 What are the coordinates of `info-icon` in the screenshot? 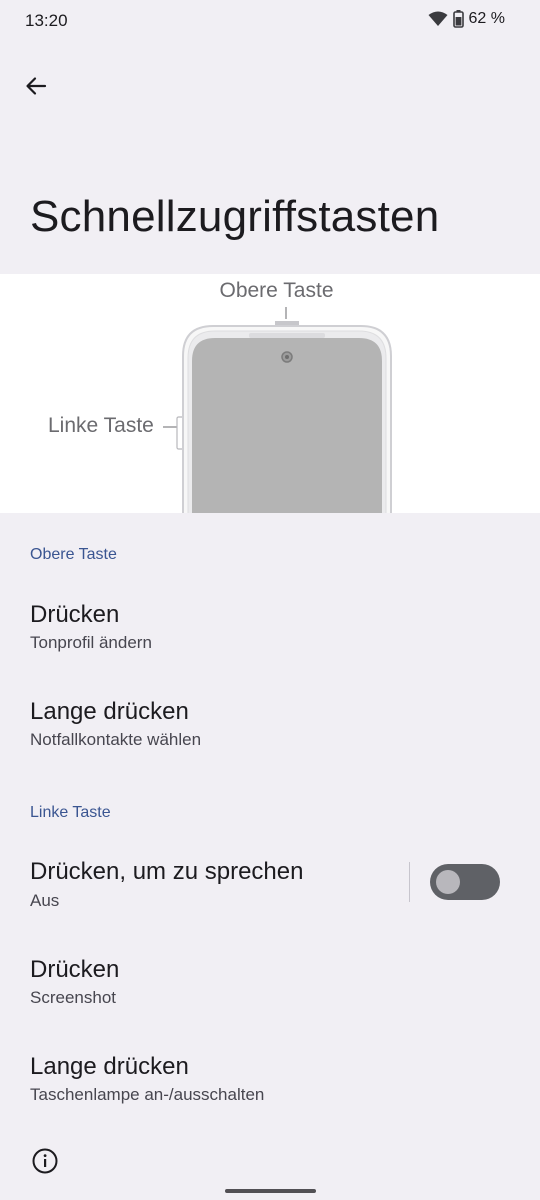 It's located at (45, 1161).